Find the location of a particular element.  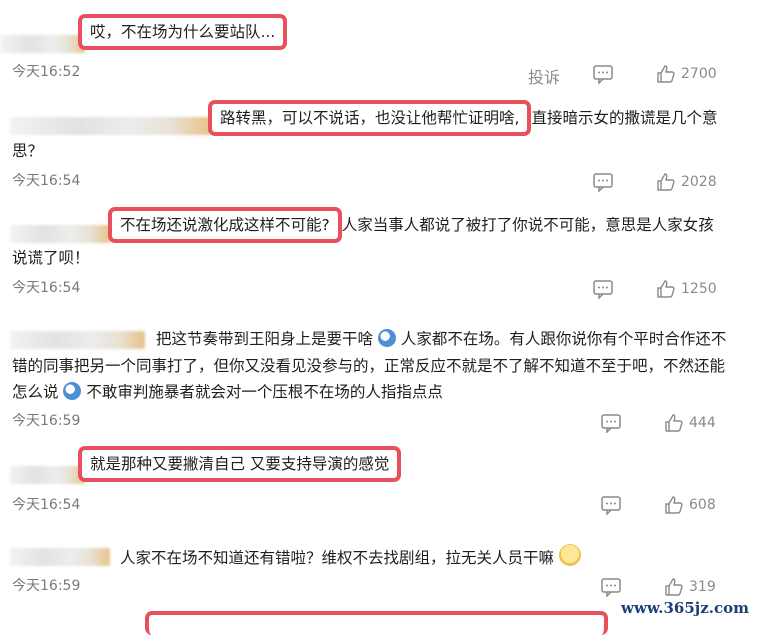

timestamp: 今天16:52 is located at coordinates (46, 72).